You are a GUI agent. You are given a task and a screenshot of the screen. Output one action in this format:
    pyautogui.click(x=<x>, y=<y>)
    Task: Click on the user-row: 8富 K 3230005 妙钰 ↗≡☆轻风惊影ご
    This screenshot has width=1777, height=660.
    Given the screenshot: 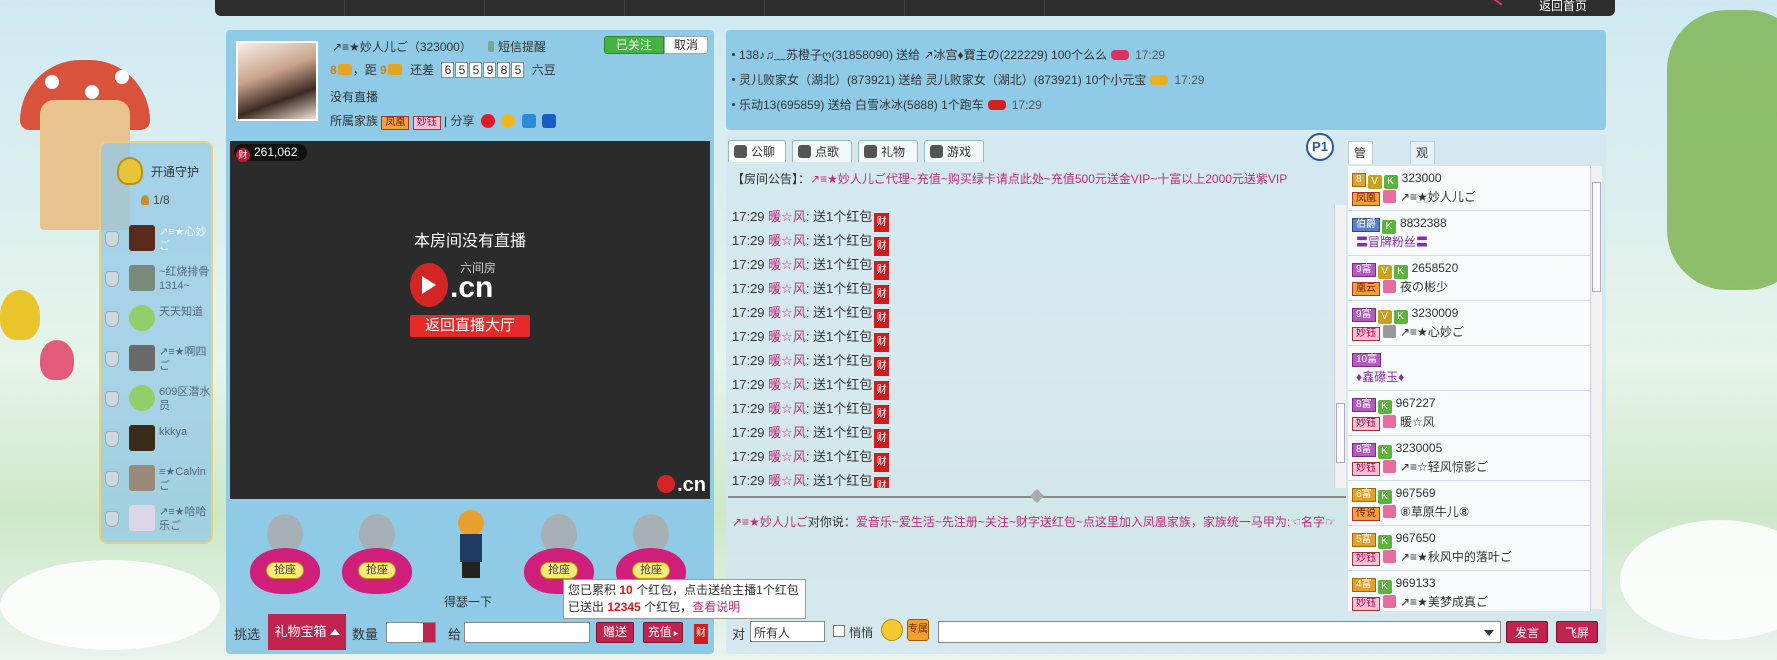 What is the action you would take?
    pyautogui.click(x=1469, y=458)
    